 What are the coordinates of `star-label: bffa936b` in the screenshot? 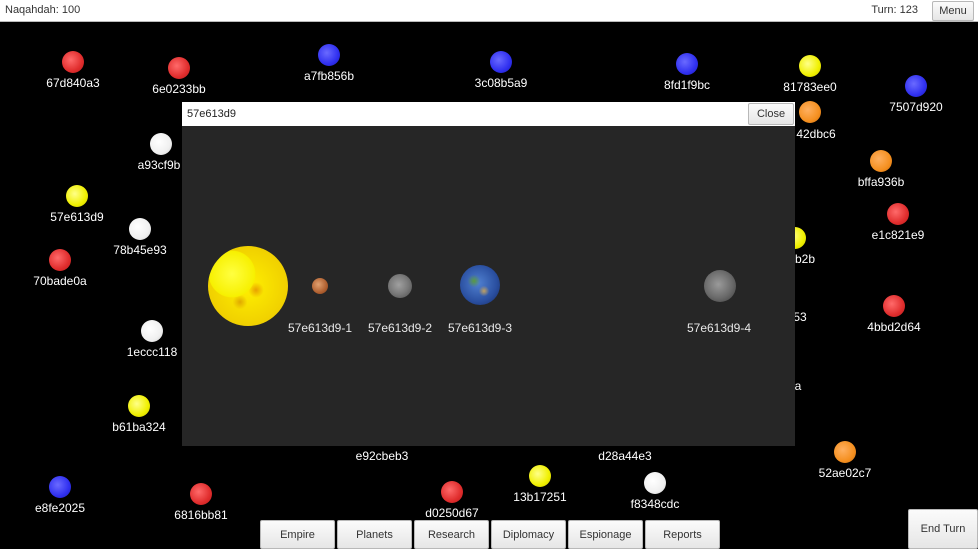 It's located at (881, 182).